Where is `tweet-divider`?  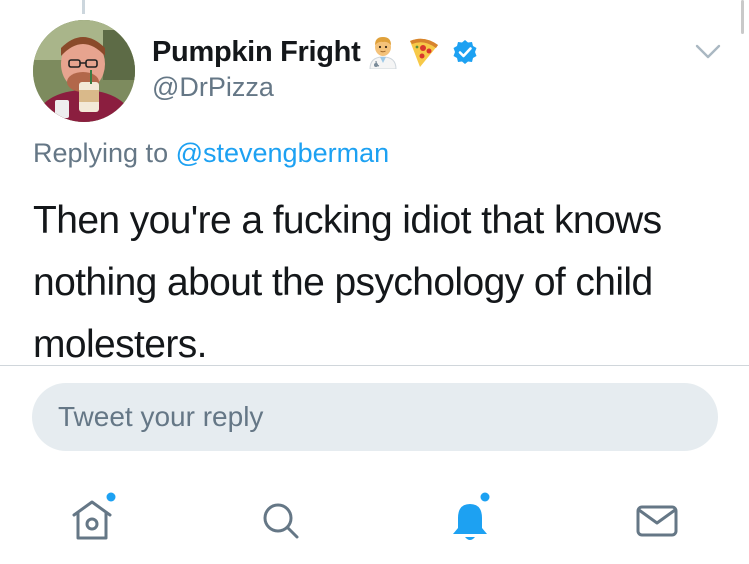 tweet-divider is located at coordinates (374, 365).